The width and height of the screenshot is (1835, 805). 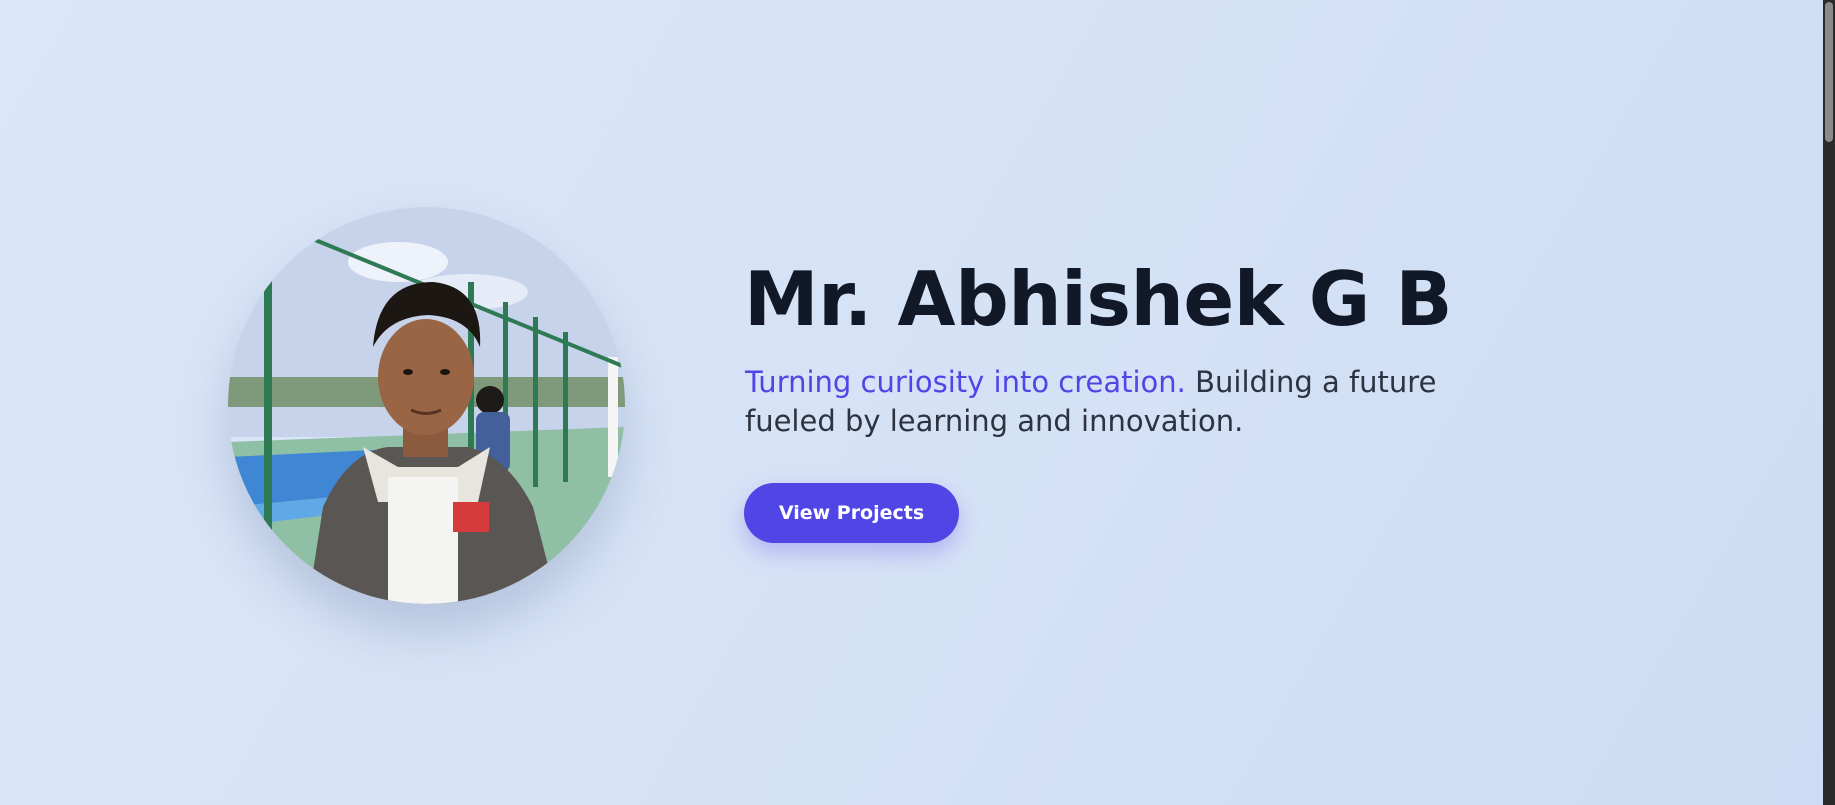 What do you see at coordinates (851, 513) in the screenshot?
I see `view-projects-button: View Projects` at bounding box center [851, 513].